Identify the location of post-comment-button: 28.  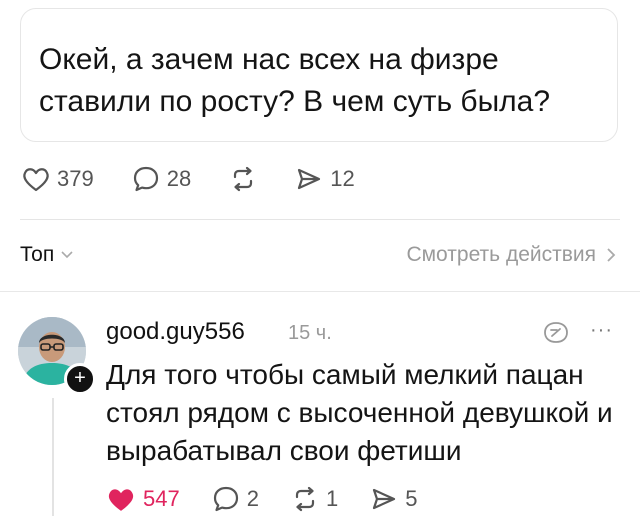
(161, 179).